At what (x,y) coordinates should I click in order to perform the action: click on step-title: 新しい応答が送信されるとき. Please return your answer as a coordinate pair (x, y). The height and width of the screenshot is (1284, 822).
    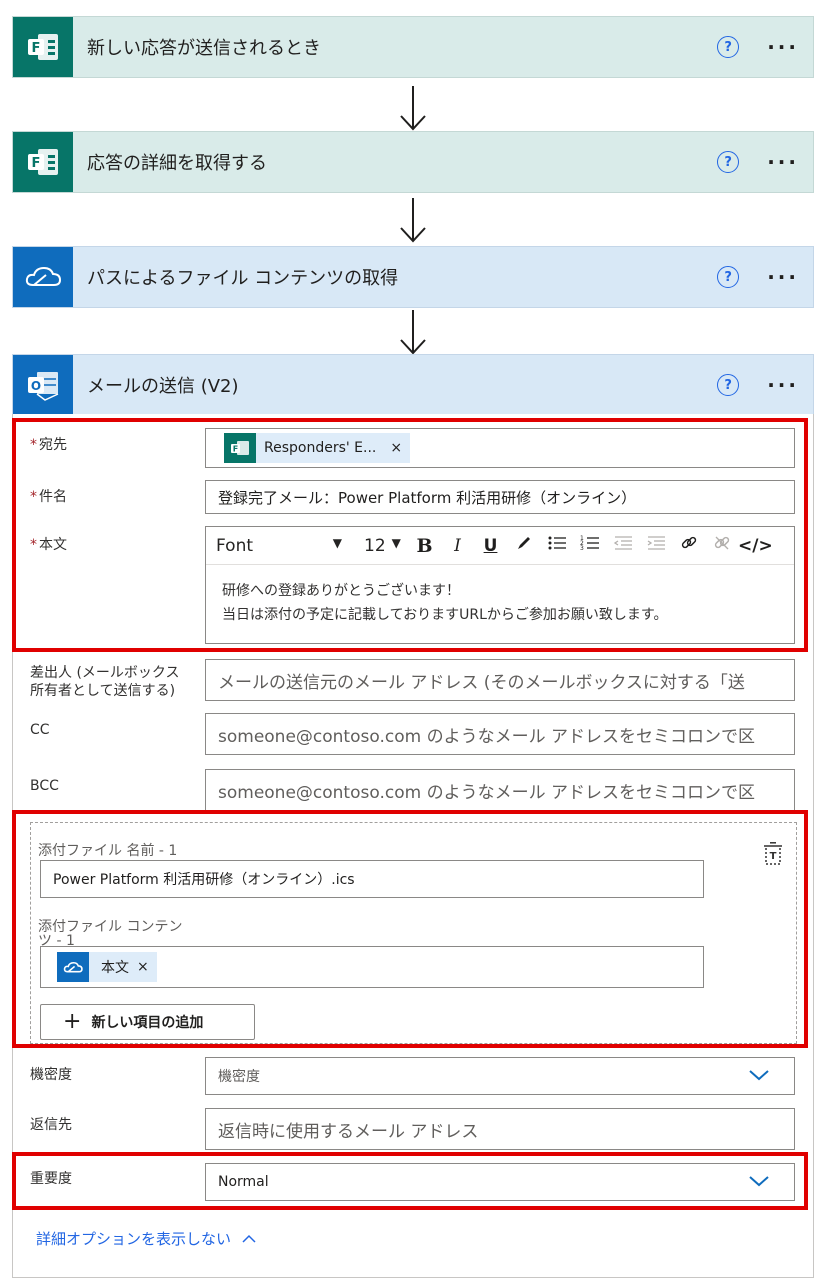
    Looking at the image, I should click on (204, 48).